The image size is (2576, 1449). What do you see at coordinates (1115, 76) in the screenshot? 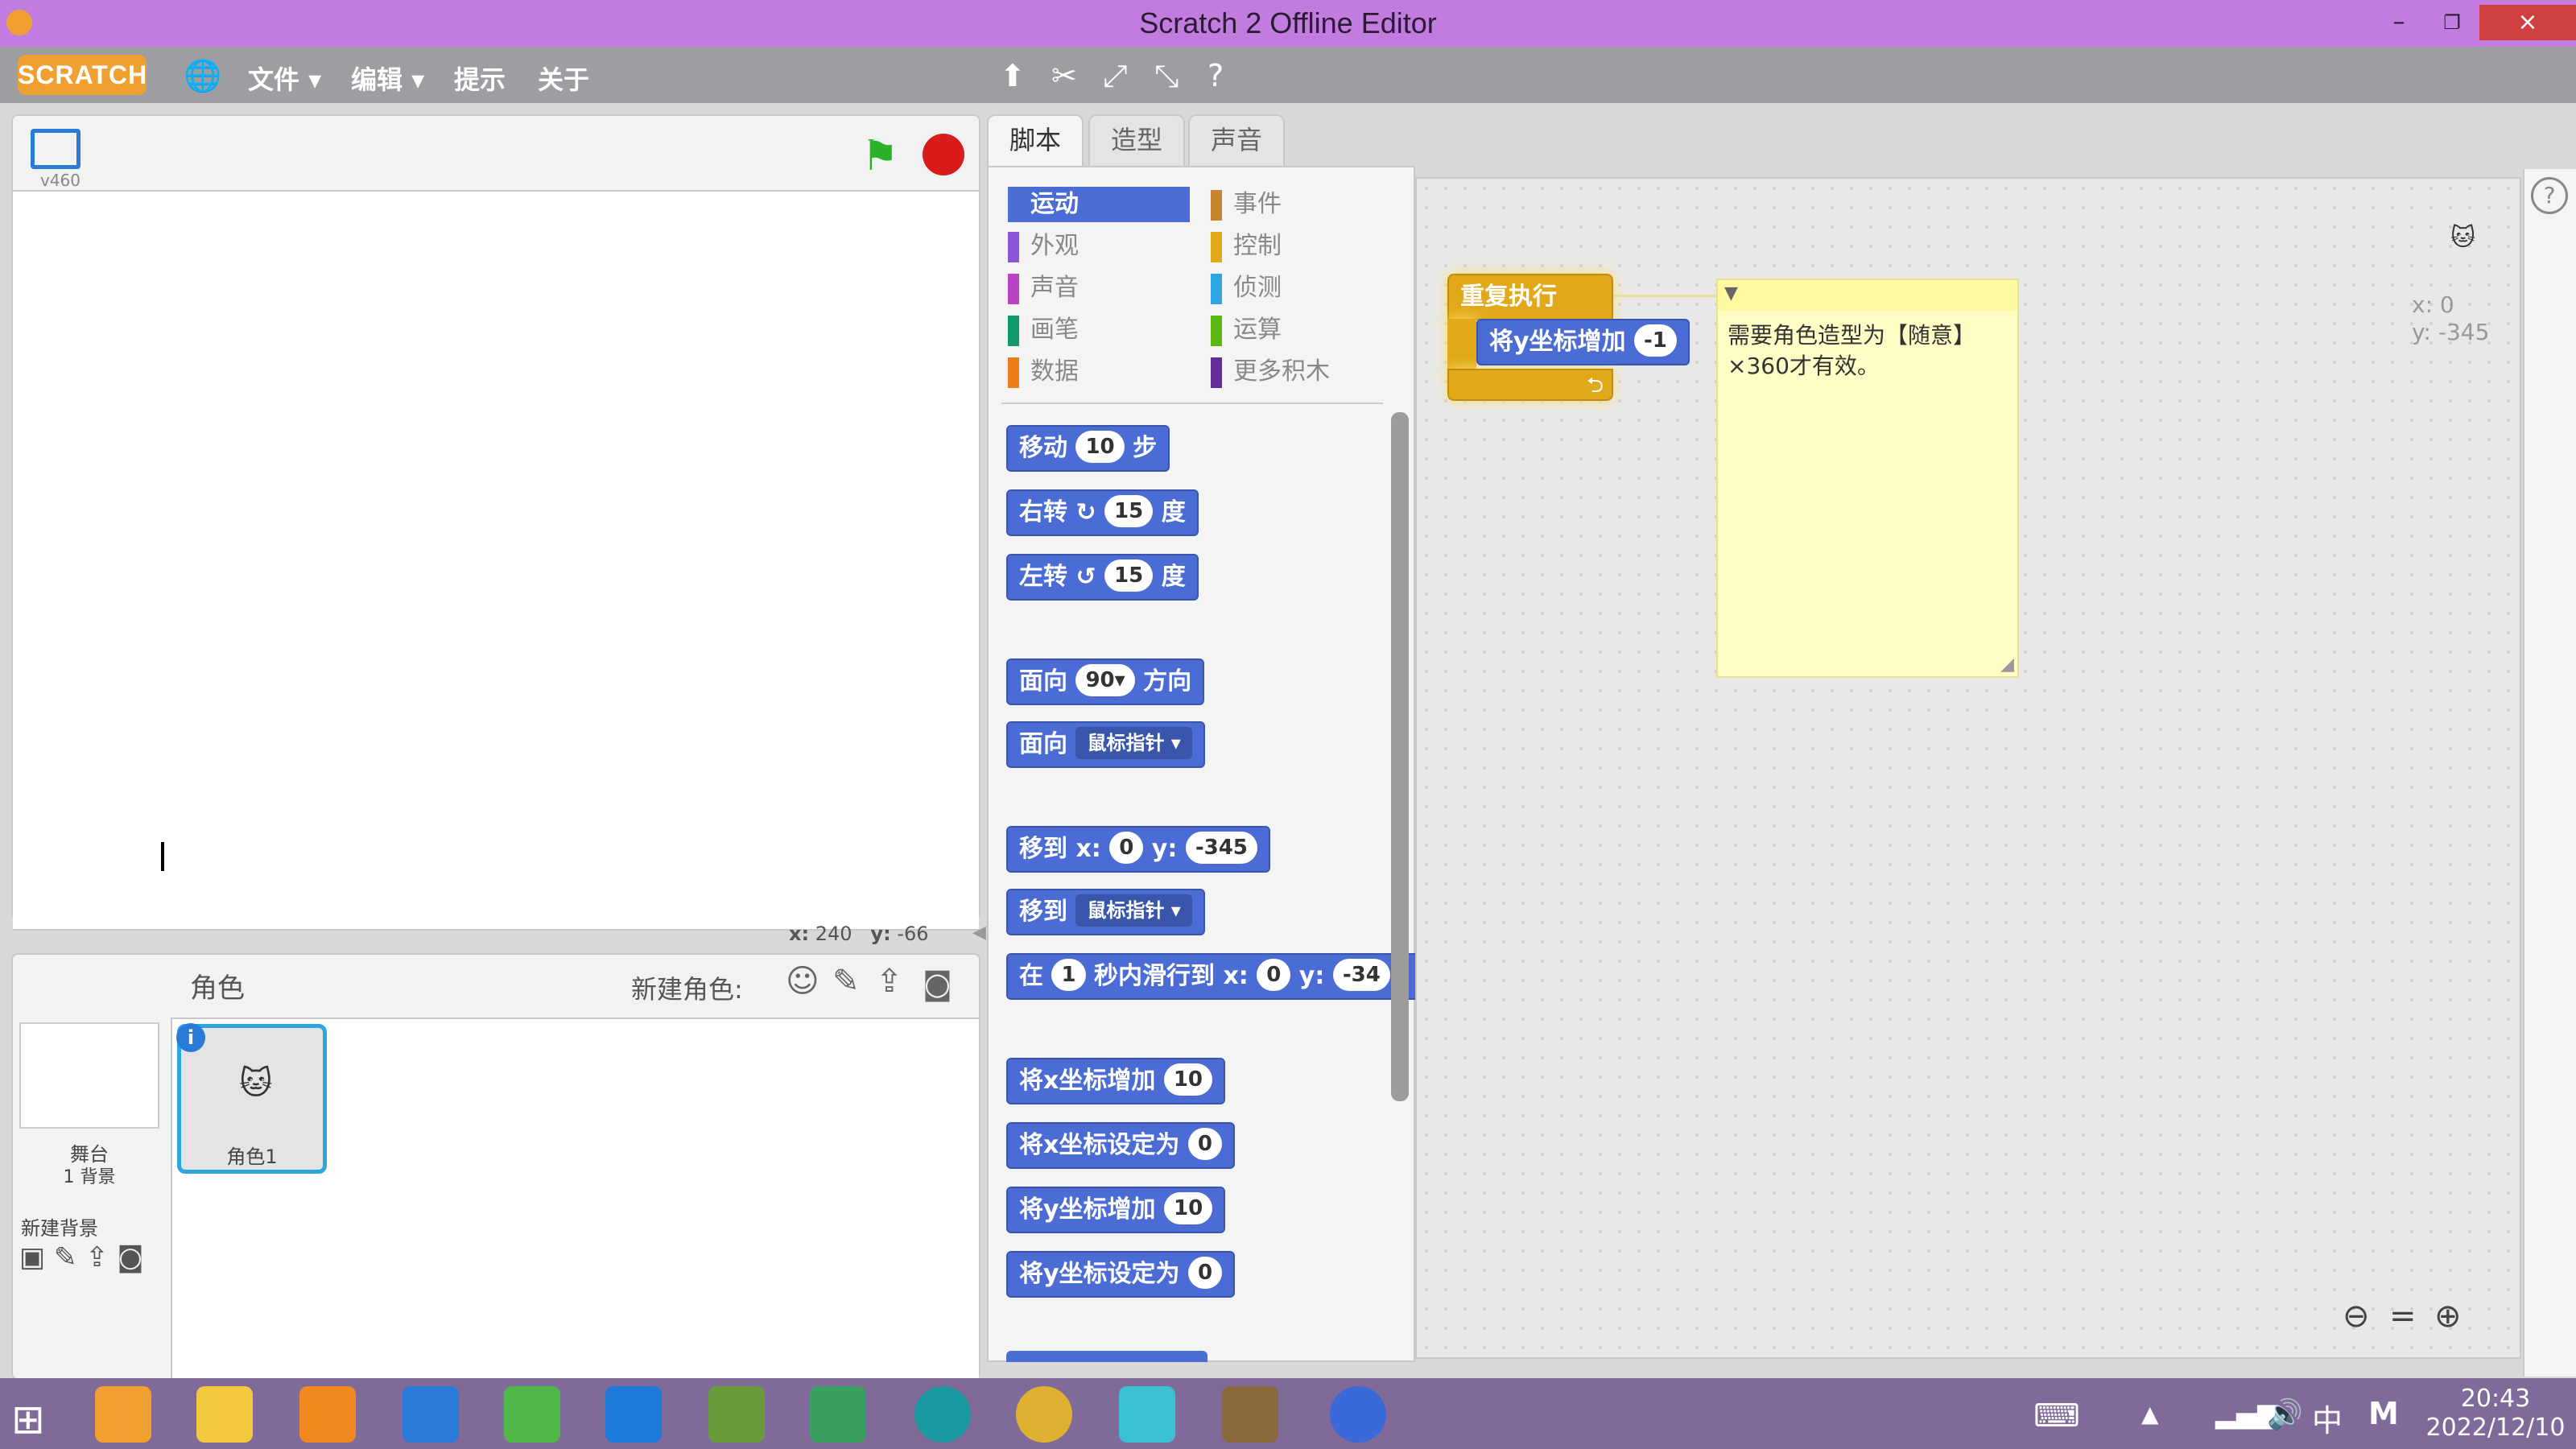
I see `grow-icon: ⤢` at bounding box center [1115, 76].